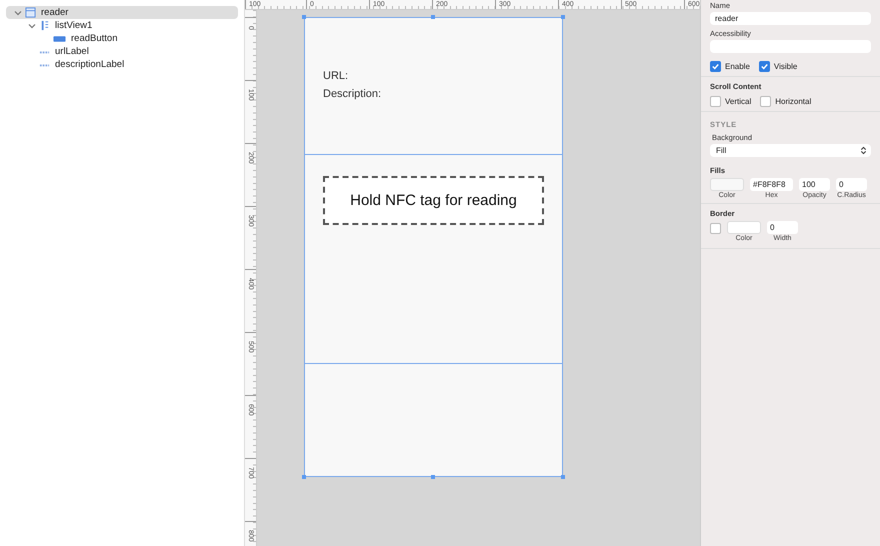 Image resolution: width=880 pixels, height=546 pixels. What do you see at coordinates (122, 38) in the screenshot?
I see `outline-item: readButton` at bounding box center [122, 38].